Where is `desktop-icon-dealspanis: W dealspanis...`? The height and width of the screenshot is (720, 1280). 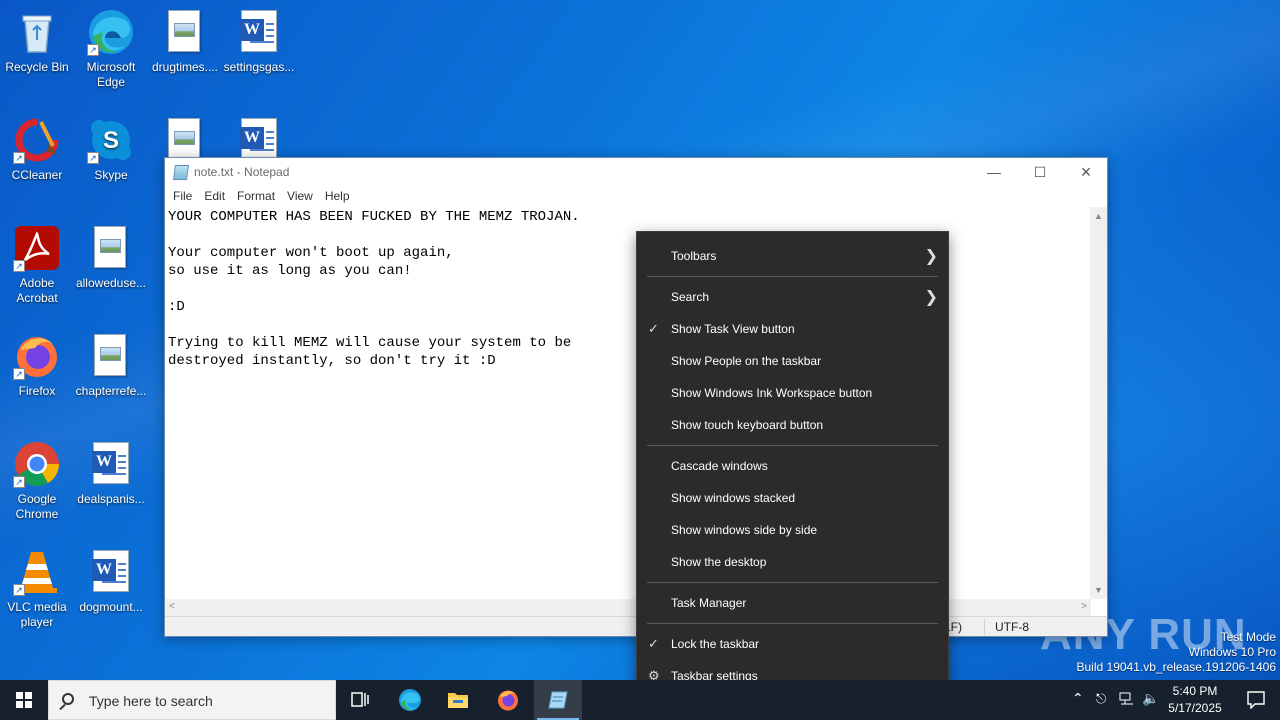
desktop-icon-dealspanis: W dealspanis... is located at coordinates (111, 488).